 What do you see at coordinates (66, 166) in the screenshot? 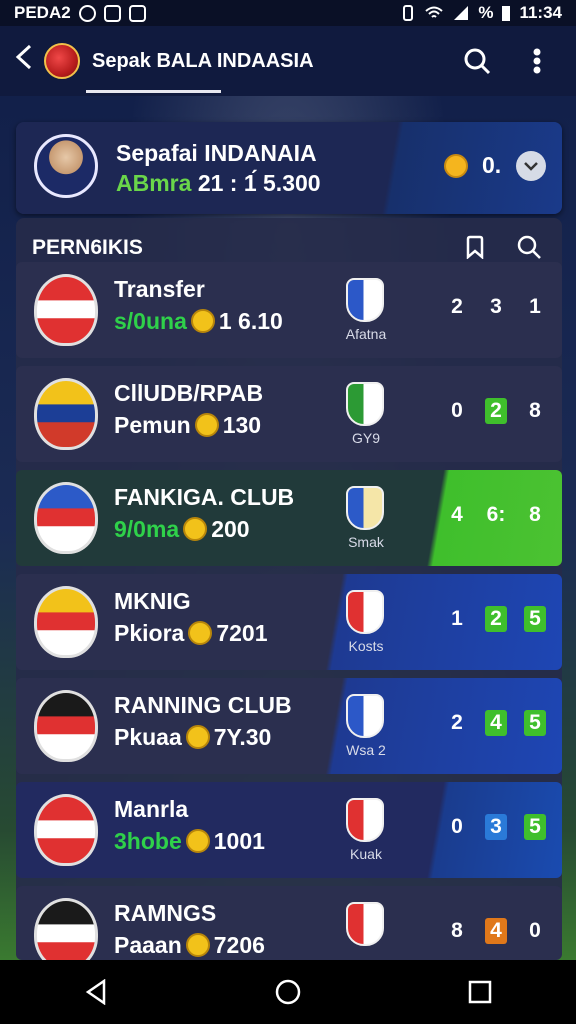
I see `avatar` at bounding box center [66, 166].